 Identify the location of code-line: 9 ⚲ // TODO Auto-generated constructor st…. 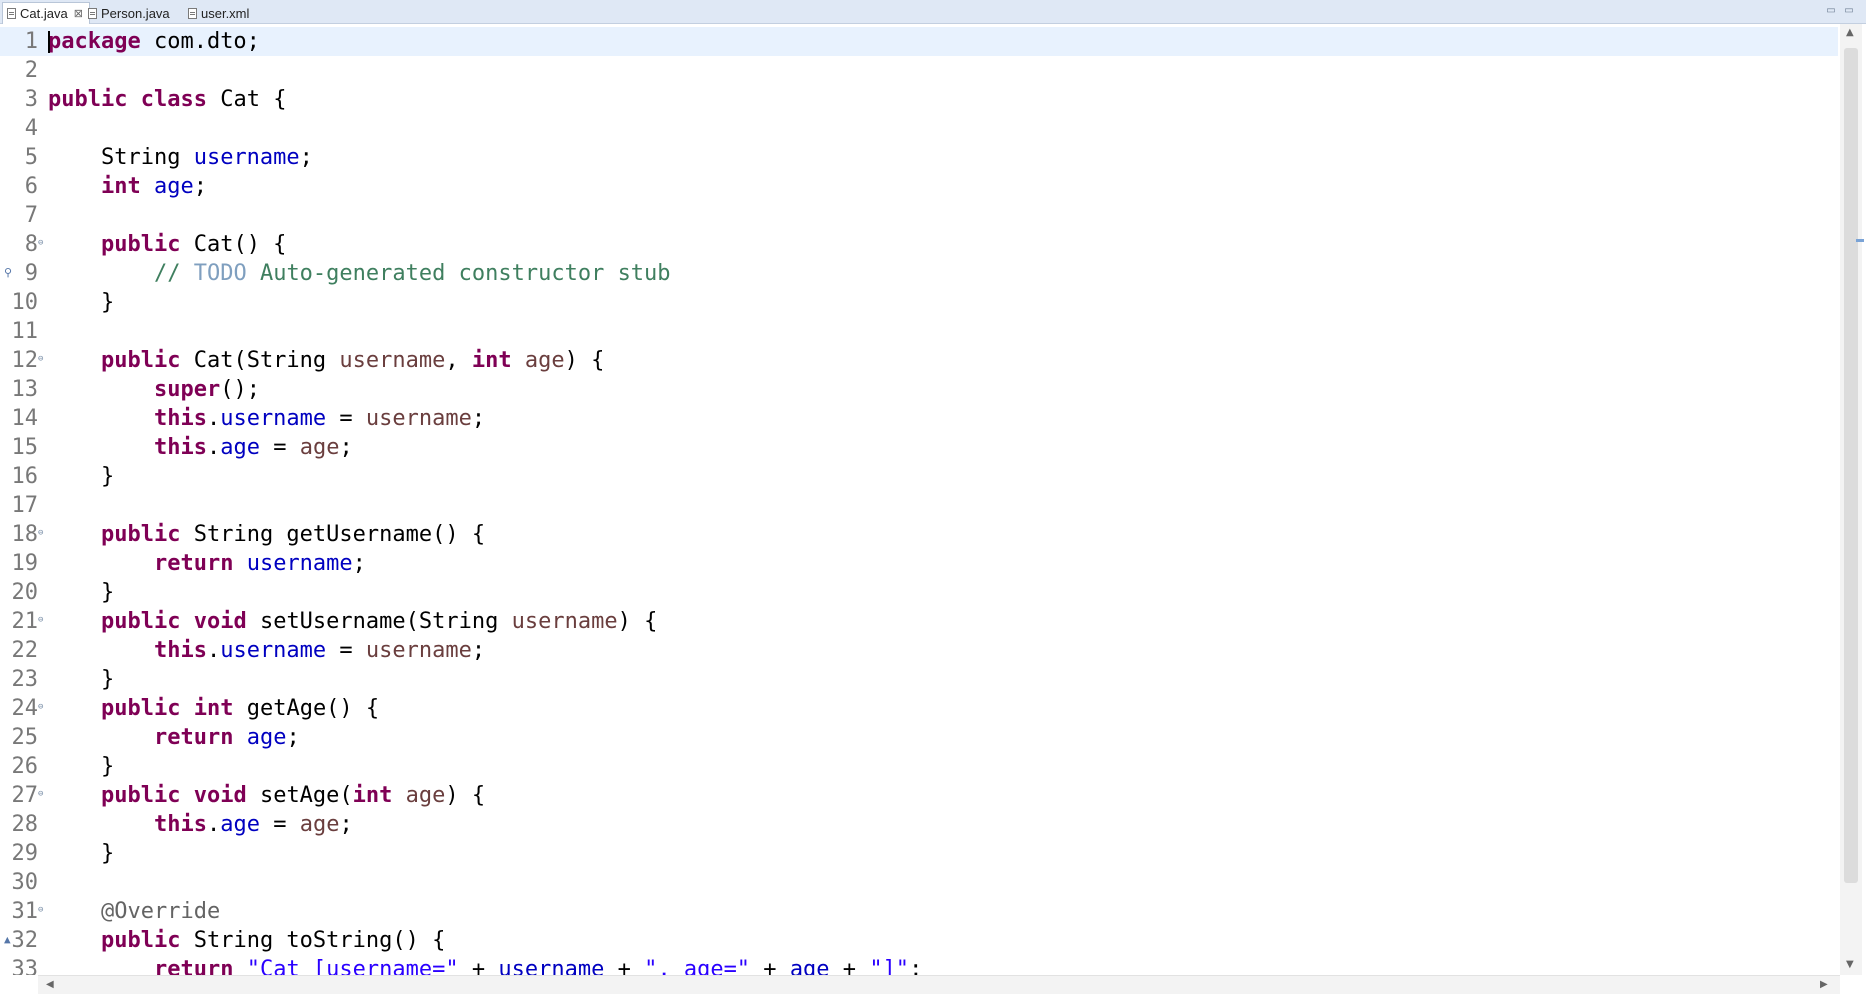
(919, 273).